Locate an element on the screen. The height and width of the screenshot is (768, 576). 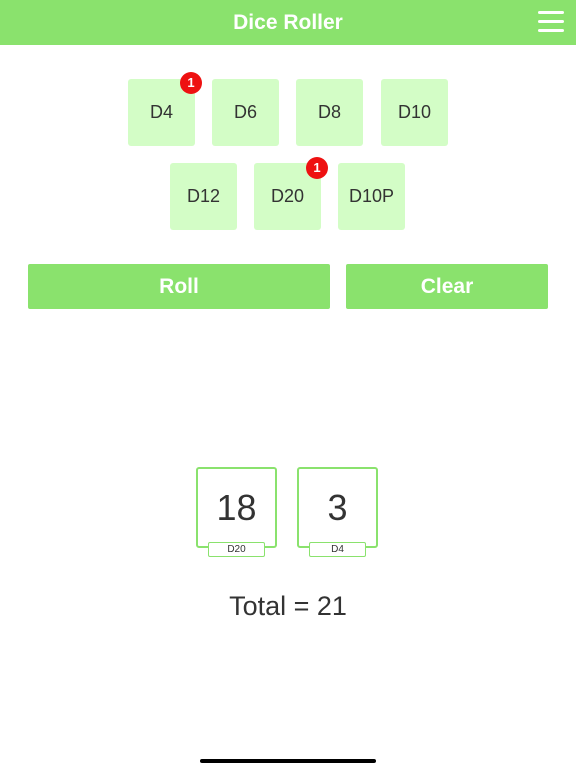
app-title: Dice Roller is located at coordinates (288, 22).